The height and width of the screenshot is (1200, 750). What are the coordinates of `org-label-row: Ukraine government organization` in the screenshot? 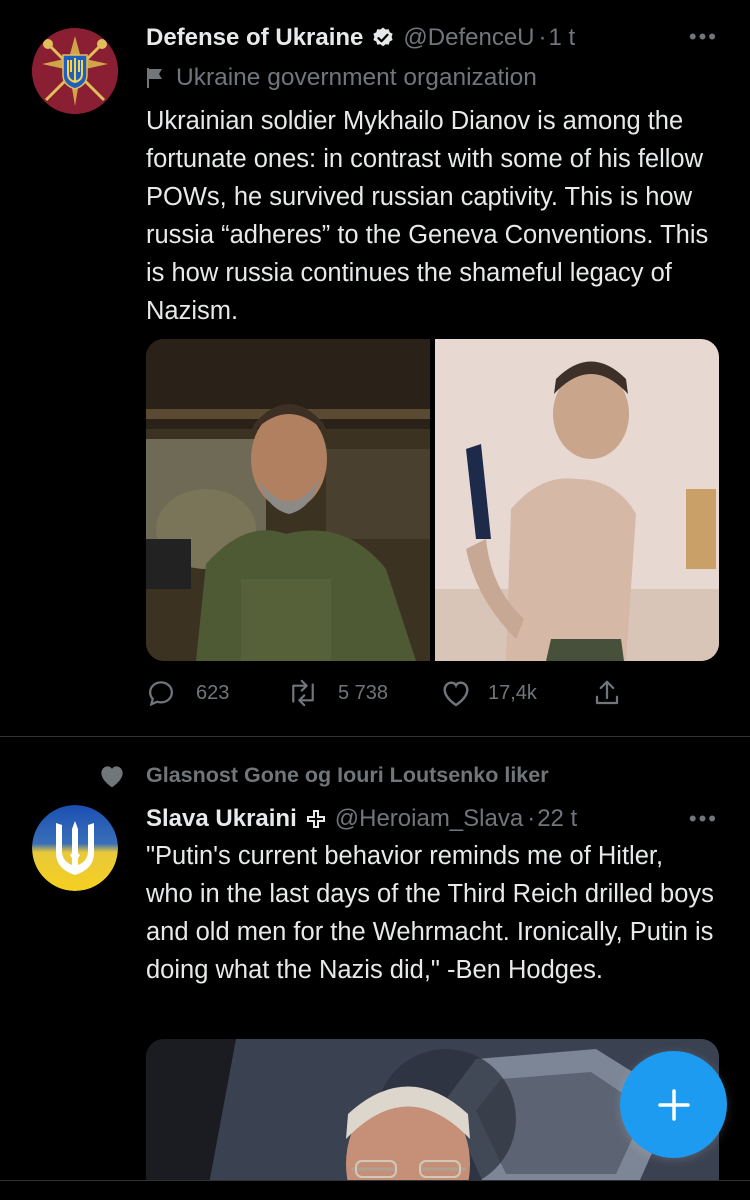 It's located at (341, 78).